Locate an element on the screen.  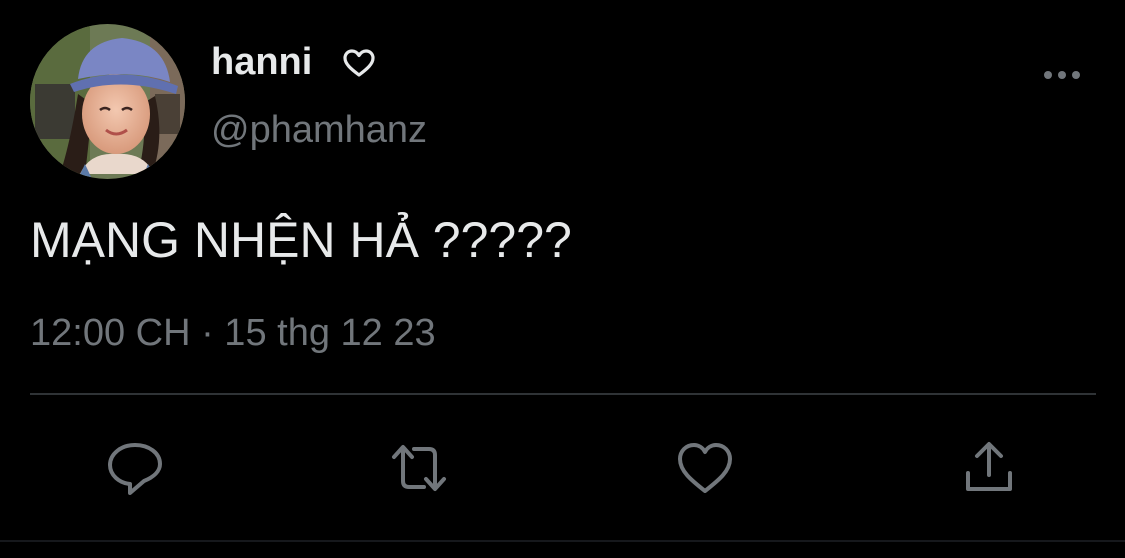
more-options-icon is located at coordinates (1062, 75).